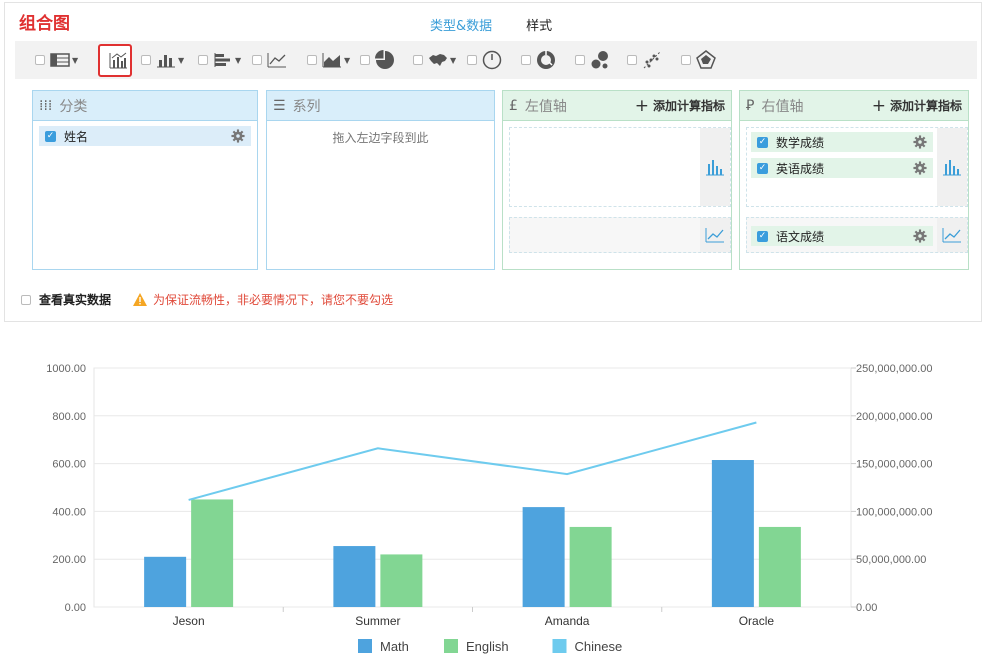  I want to click on chart-type-table: ▼, so click(56, 60).